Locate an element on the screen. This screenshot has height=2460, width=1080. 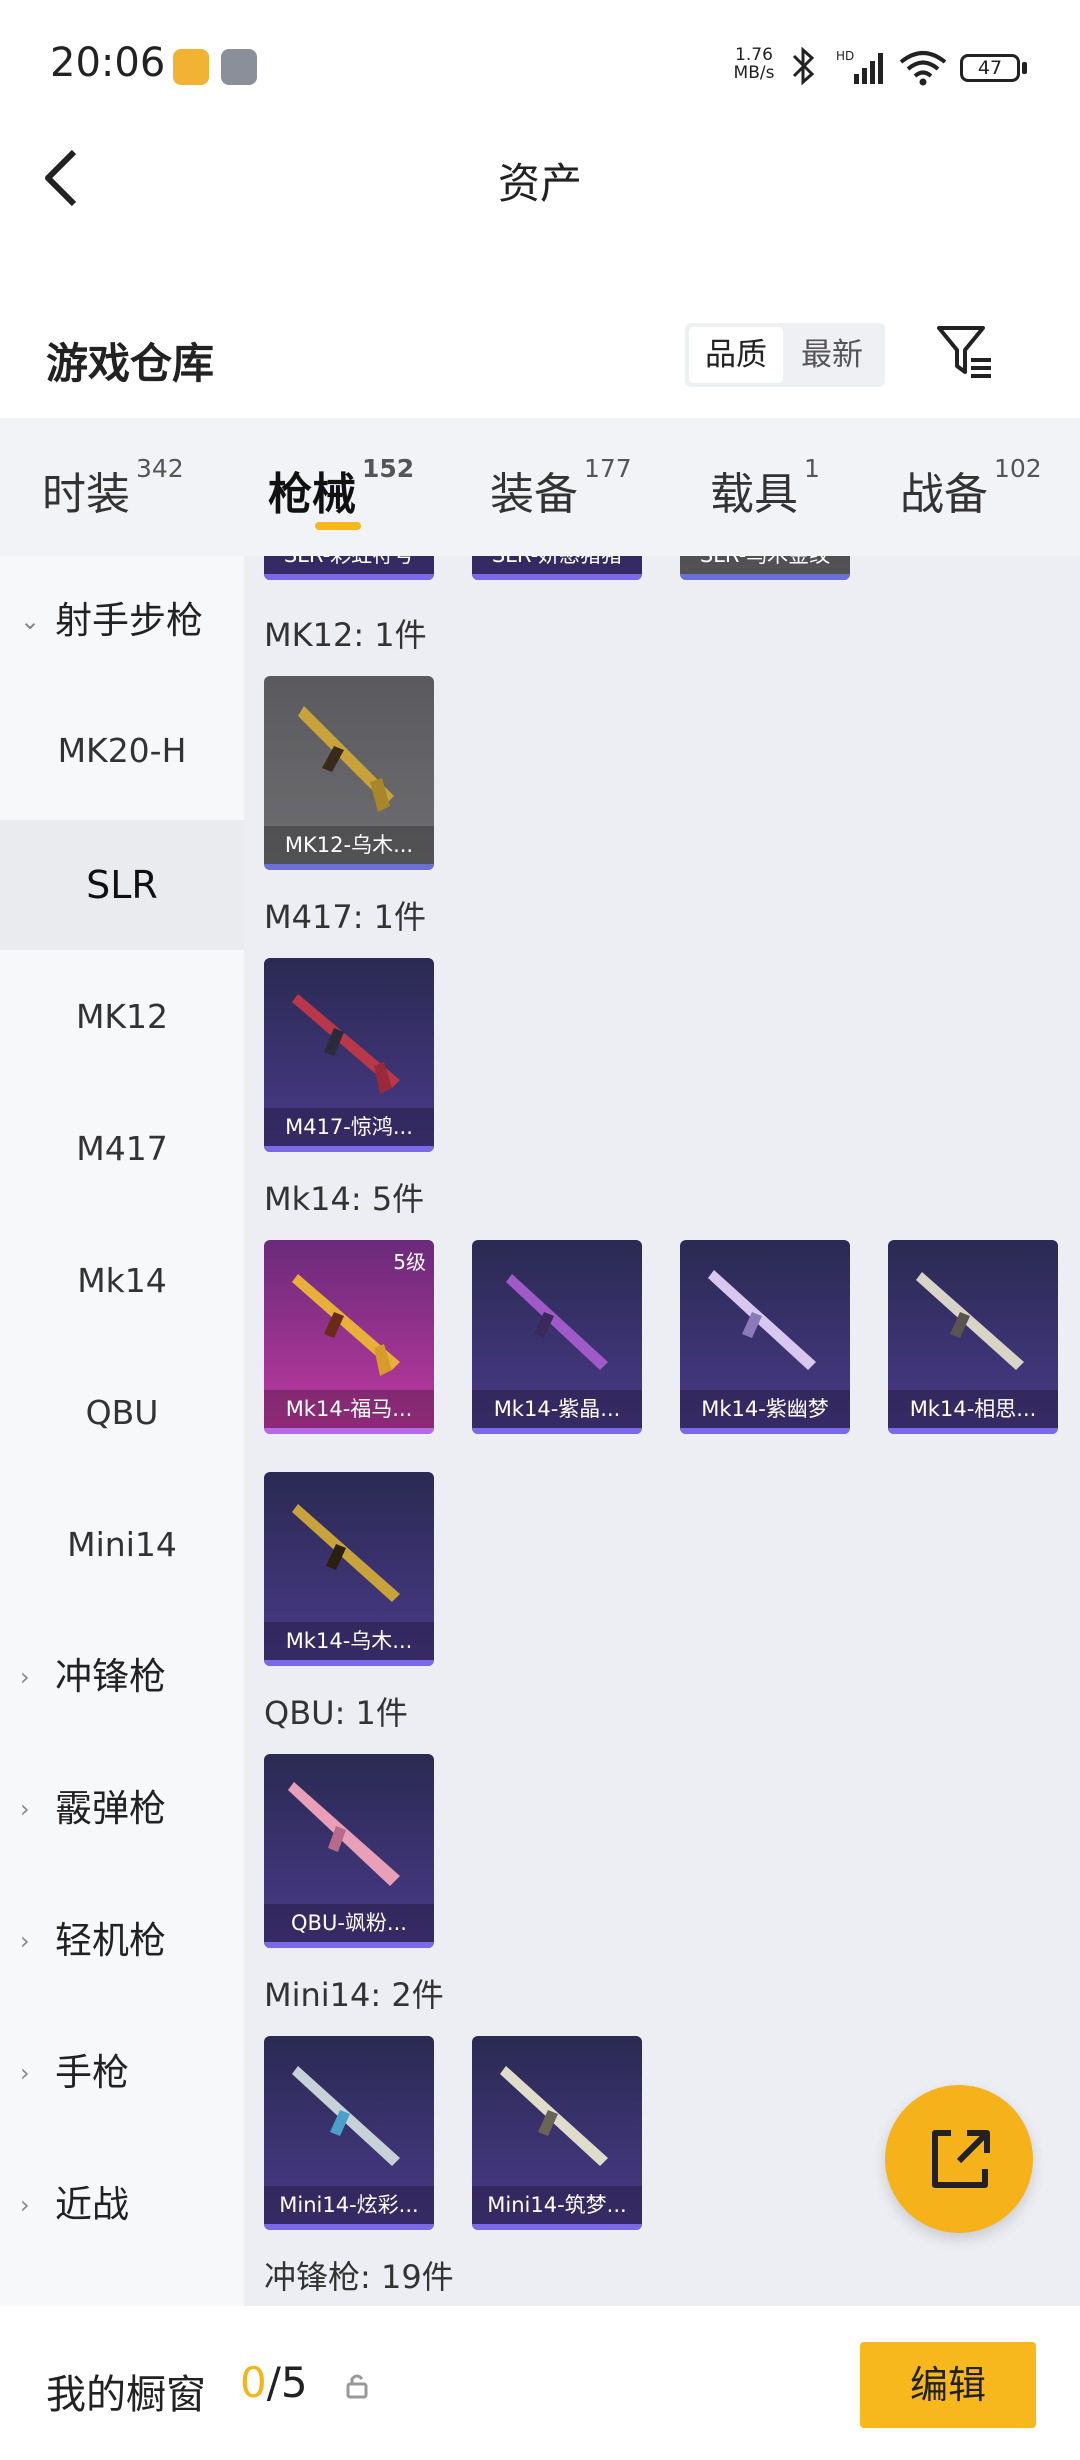
sidebar-cat-smg: › 冲锋枪 is located at coordinates (122, 1677).